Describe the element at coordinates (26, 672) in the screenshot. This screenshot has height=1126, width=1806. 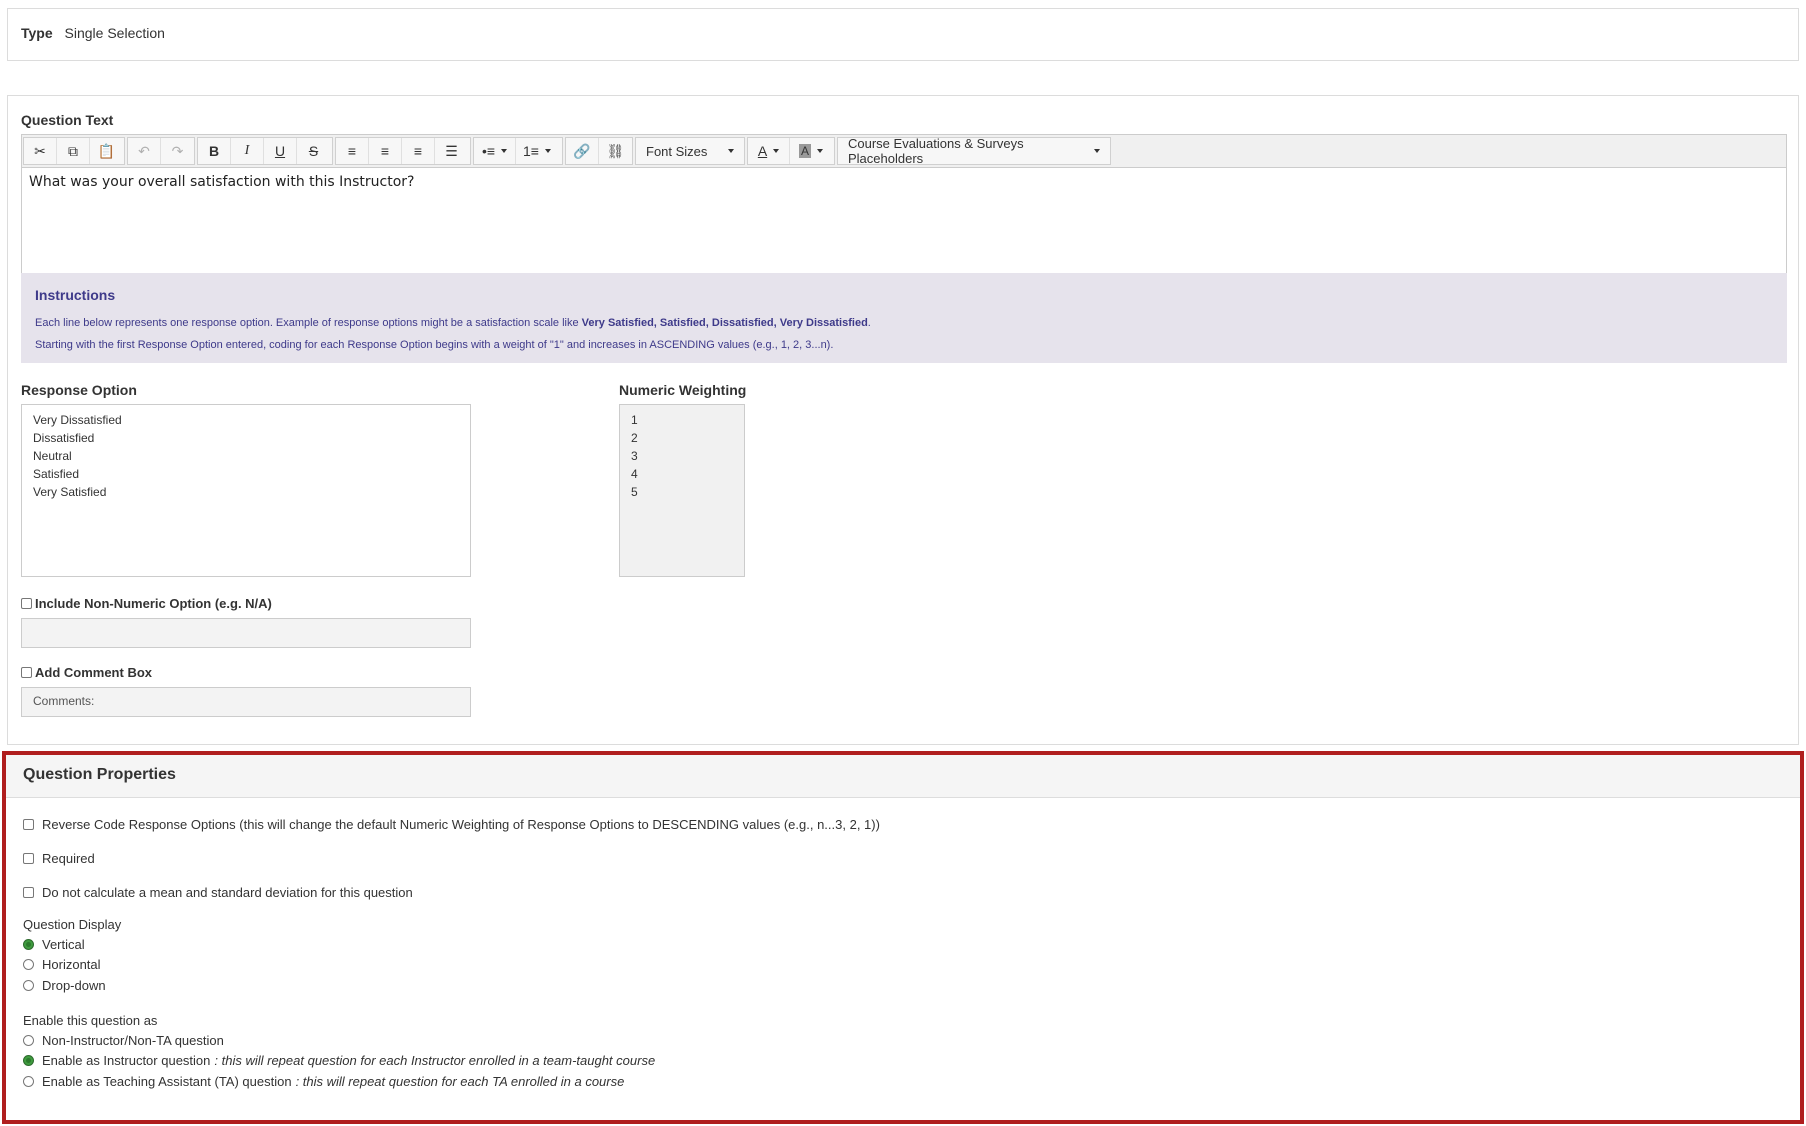
I see `comment-box-checkbox` at that location.